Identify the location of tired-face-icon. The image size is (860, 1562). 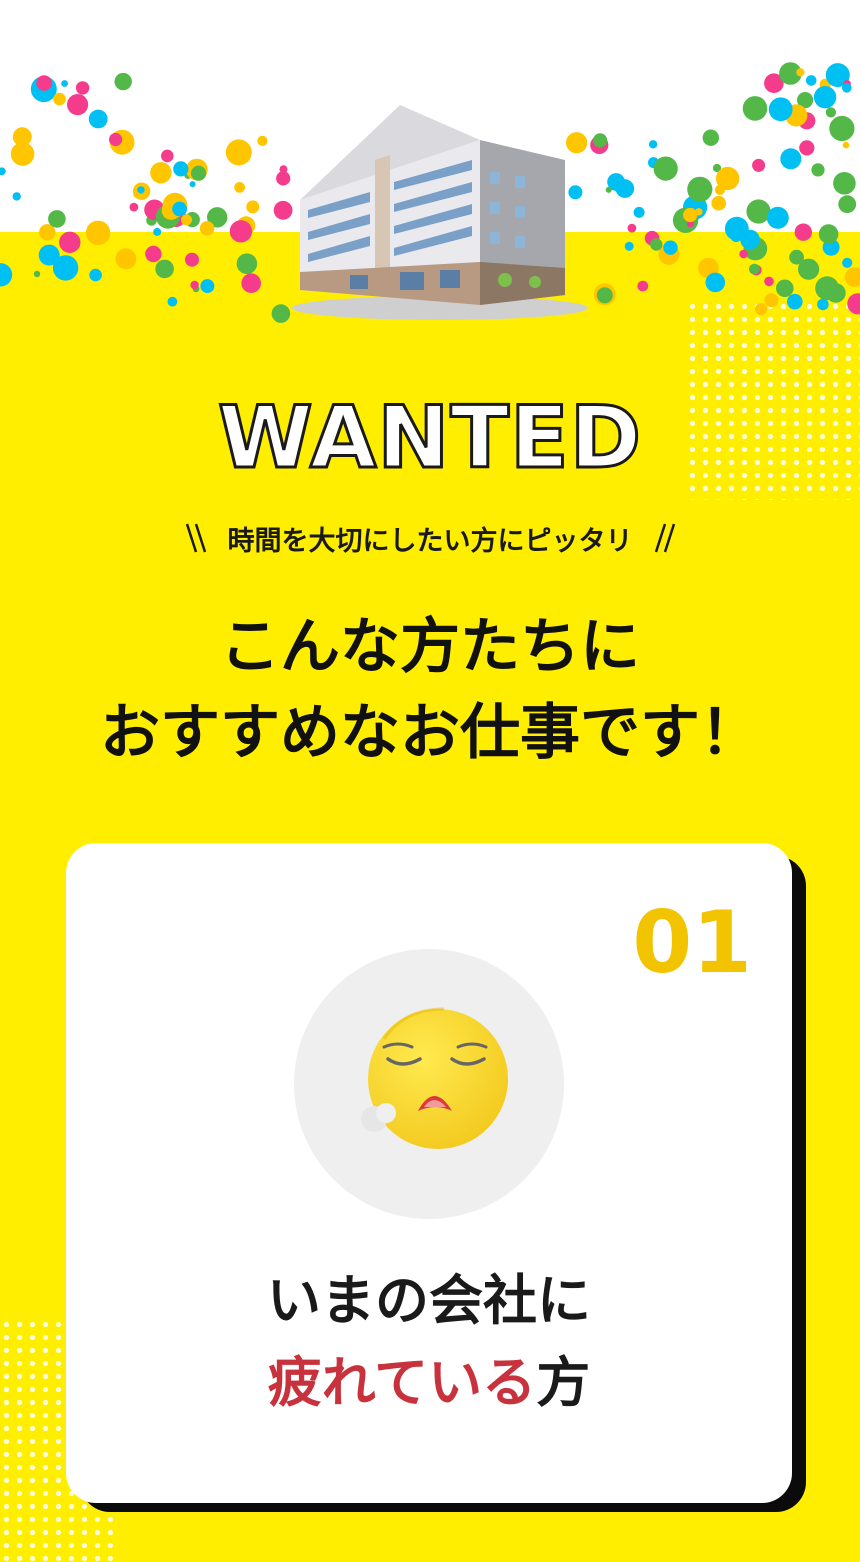
(434, 1078).